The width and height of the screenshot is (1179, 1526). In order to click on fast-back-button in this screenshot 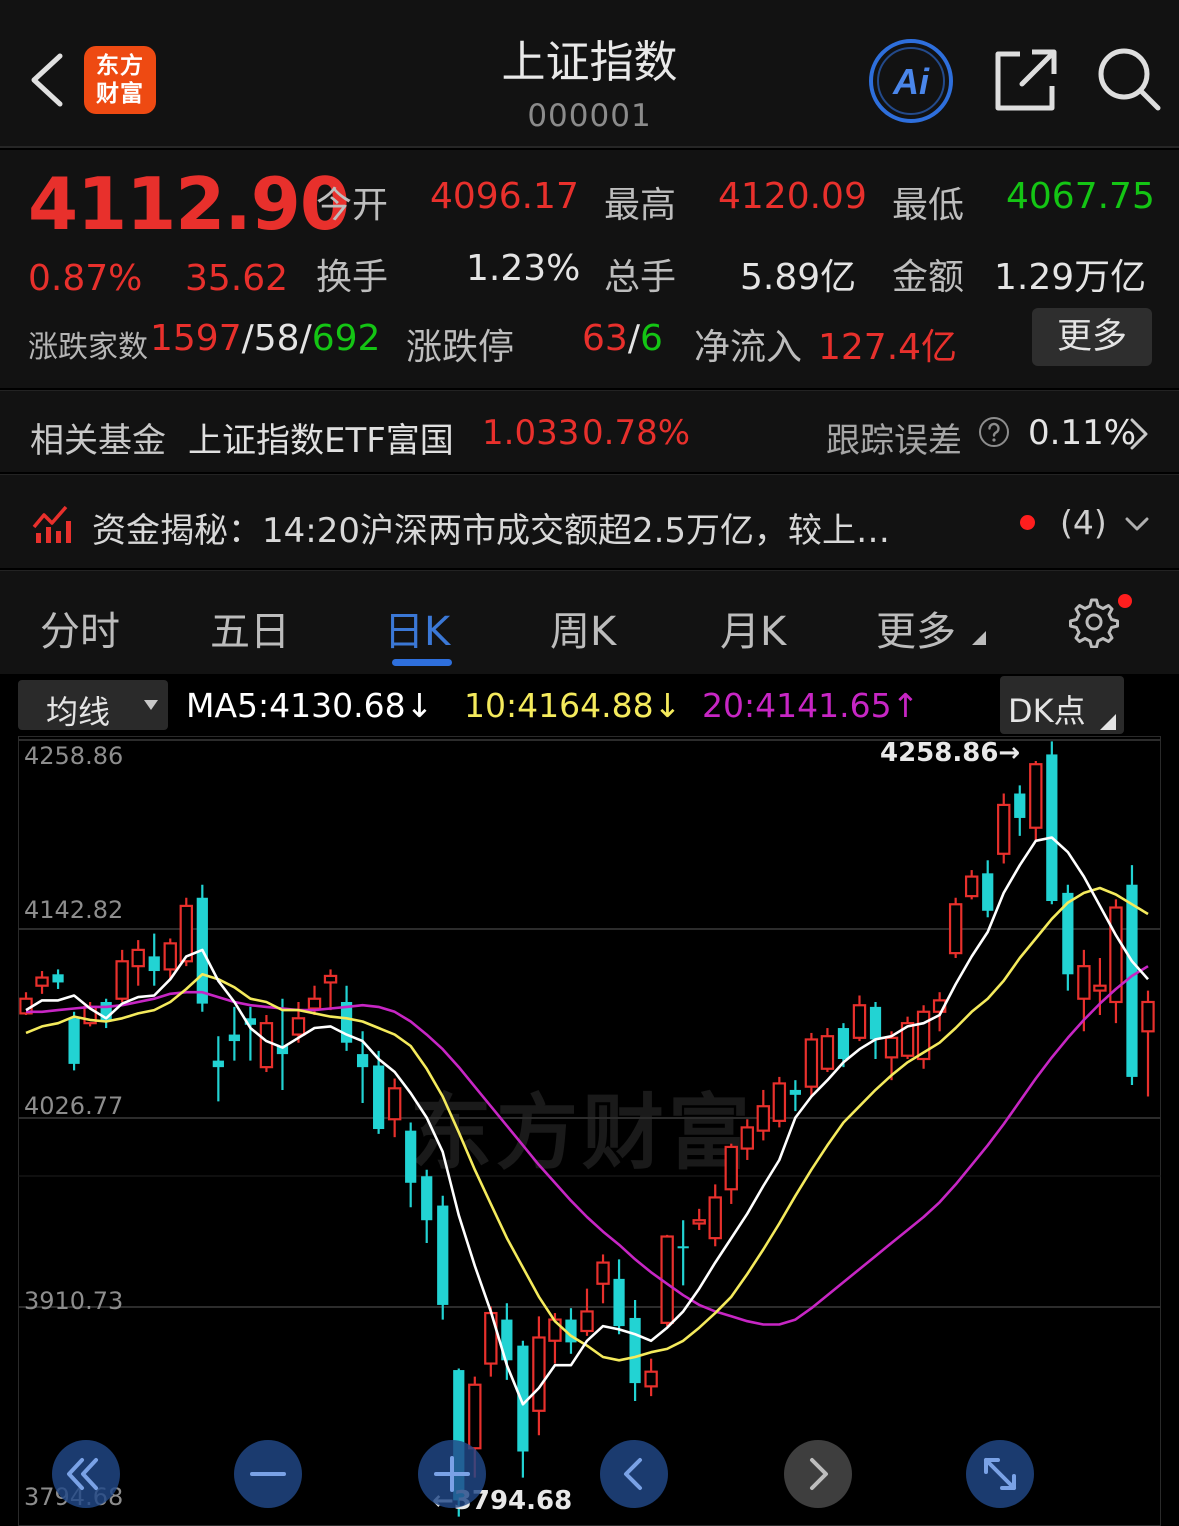, I will do `click(86, 1474)`.